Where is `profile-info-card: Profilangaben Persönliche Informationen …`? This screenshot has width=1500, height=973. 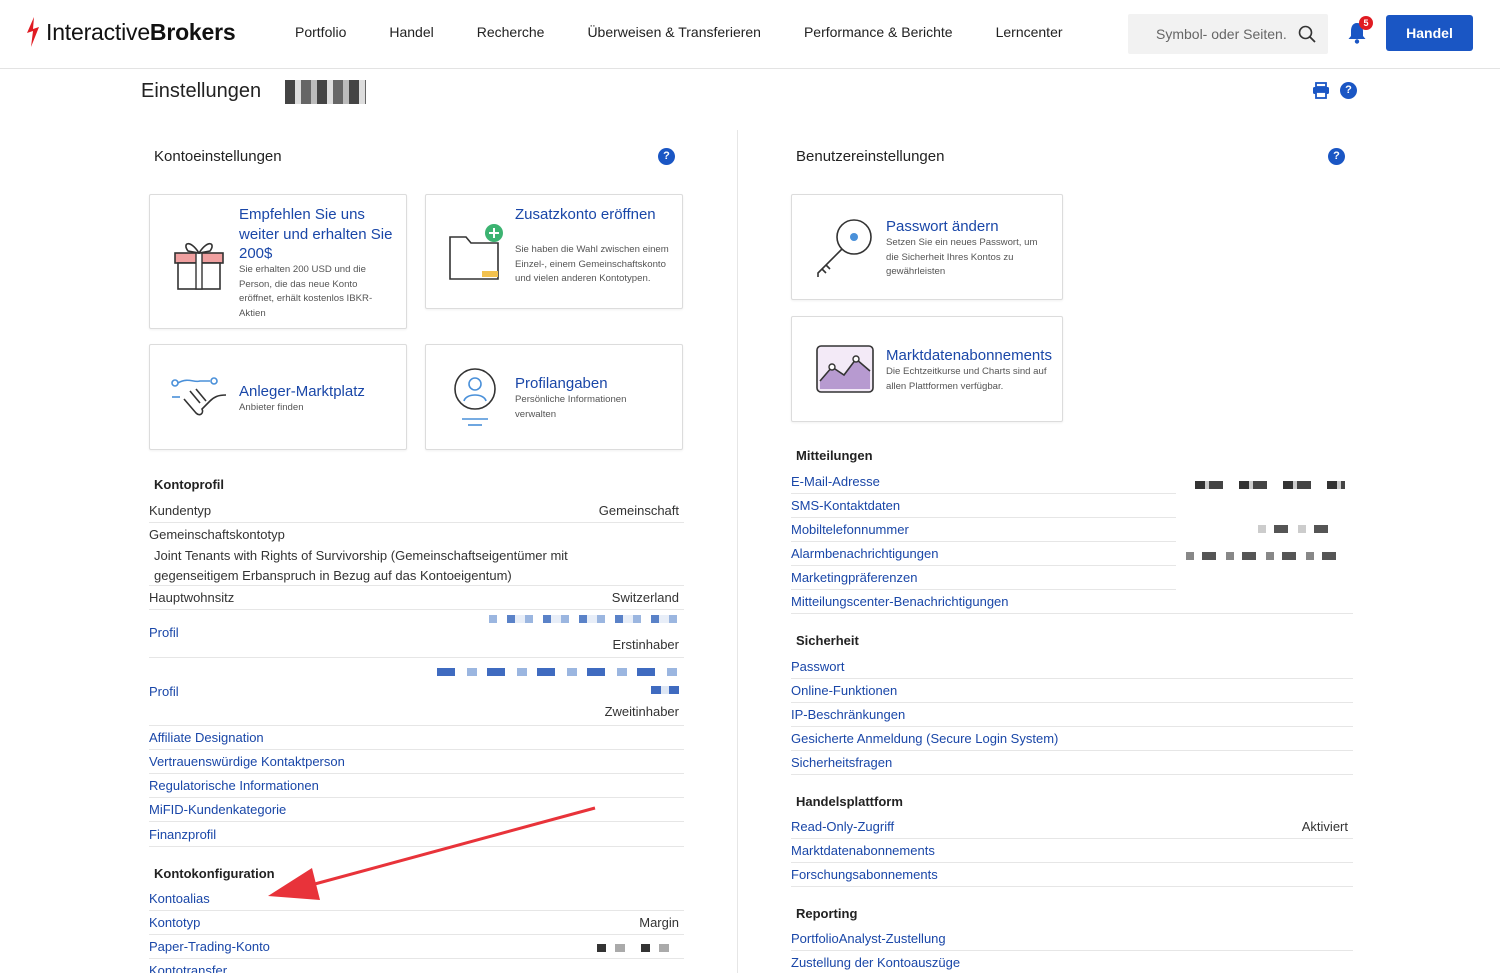 profile-info-card: Profilangaben Persönliche Informationen … is located at coordinates (554, 397).